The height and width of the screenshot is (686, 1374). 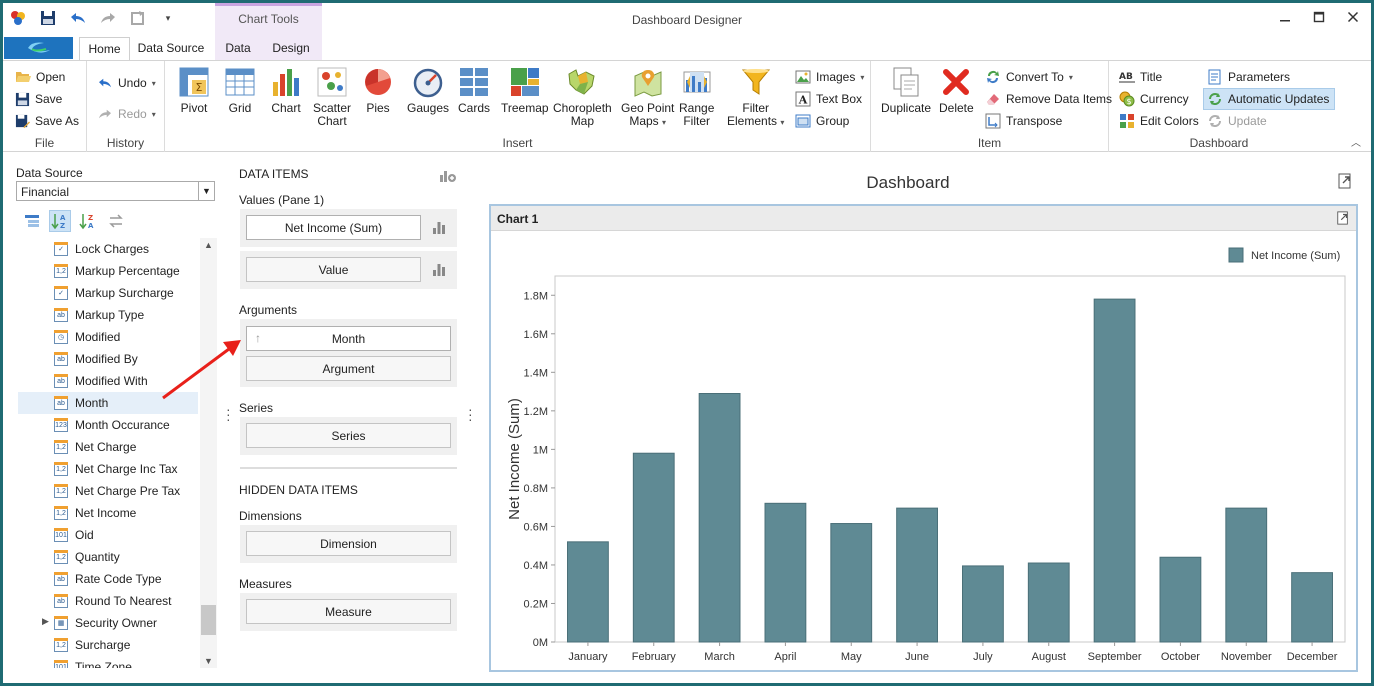 What do you see at coordinates (348, 468) in the screenshot?
I see `section-divider` at bounding box center [348, 468].